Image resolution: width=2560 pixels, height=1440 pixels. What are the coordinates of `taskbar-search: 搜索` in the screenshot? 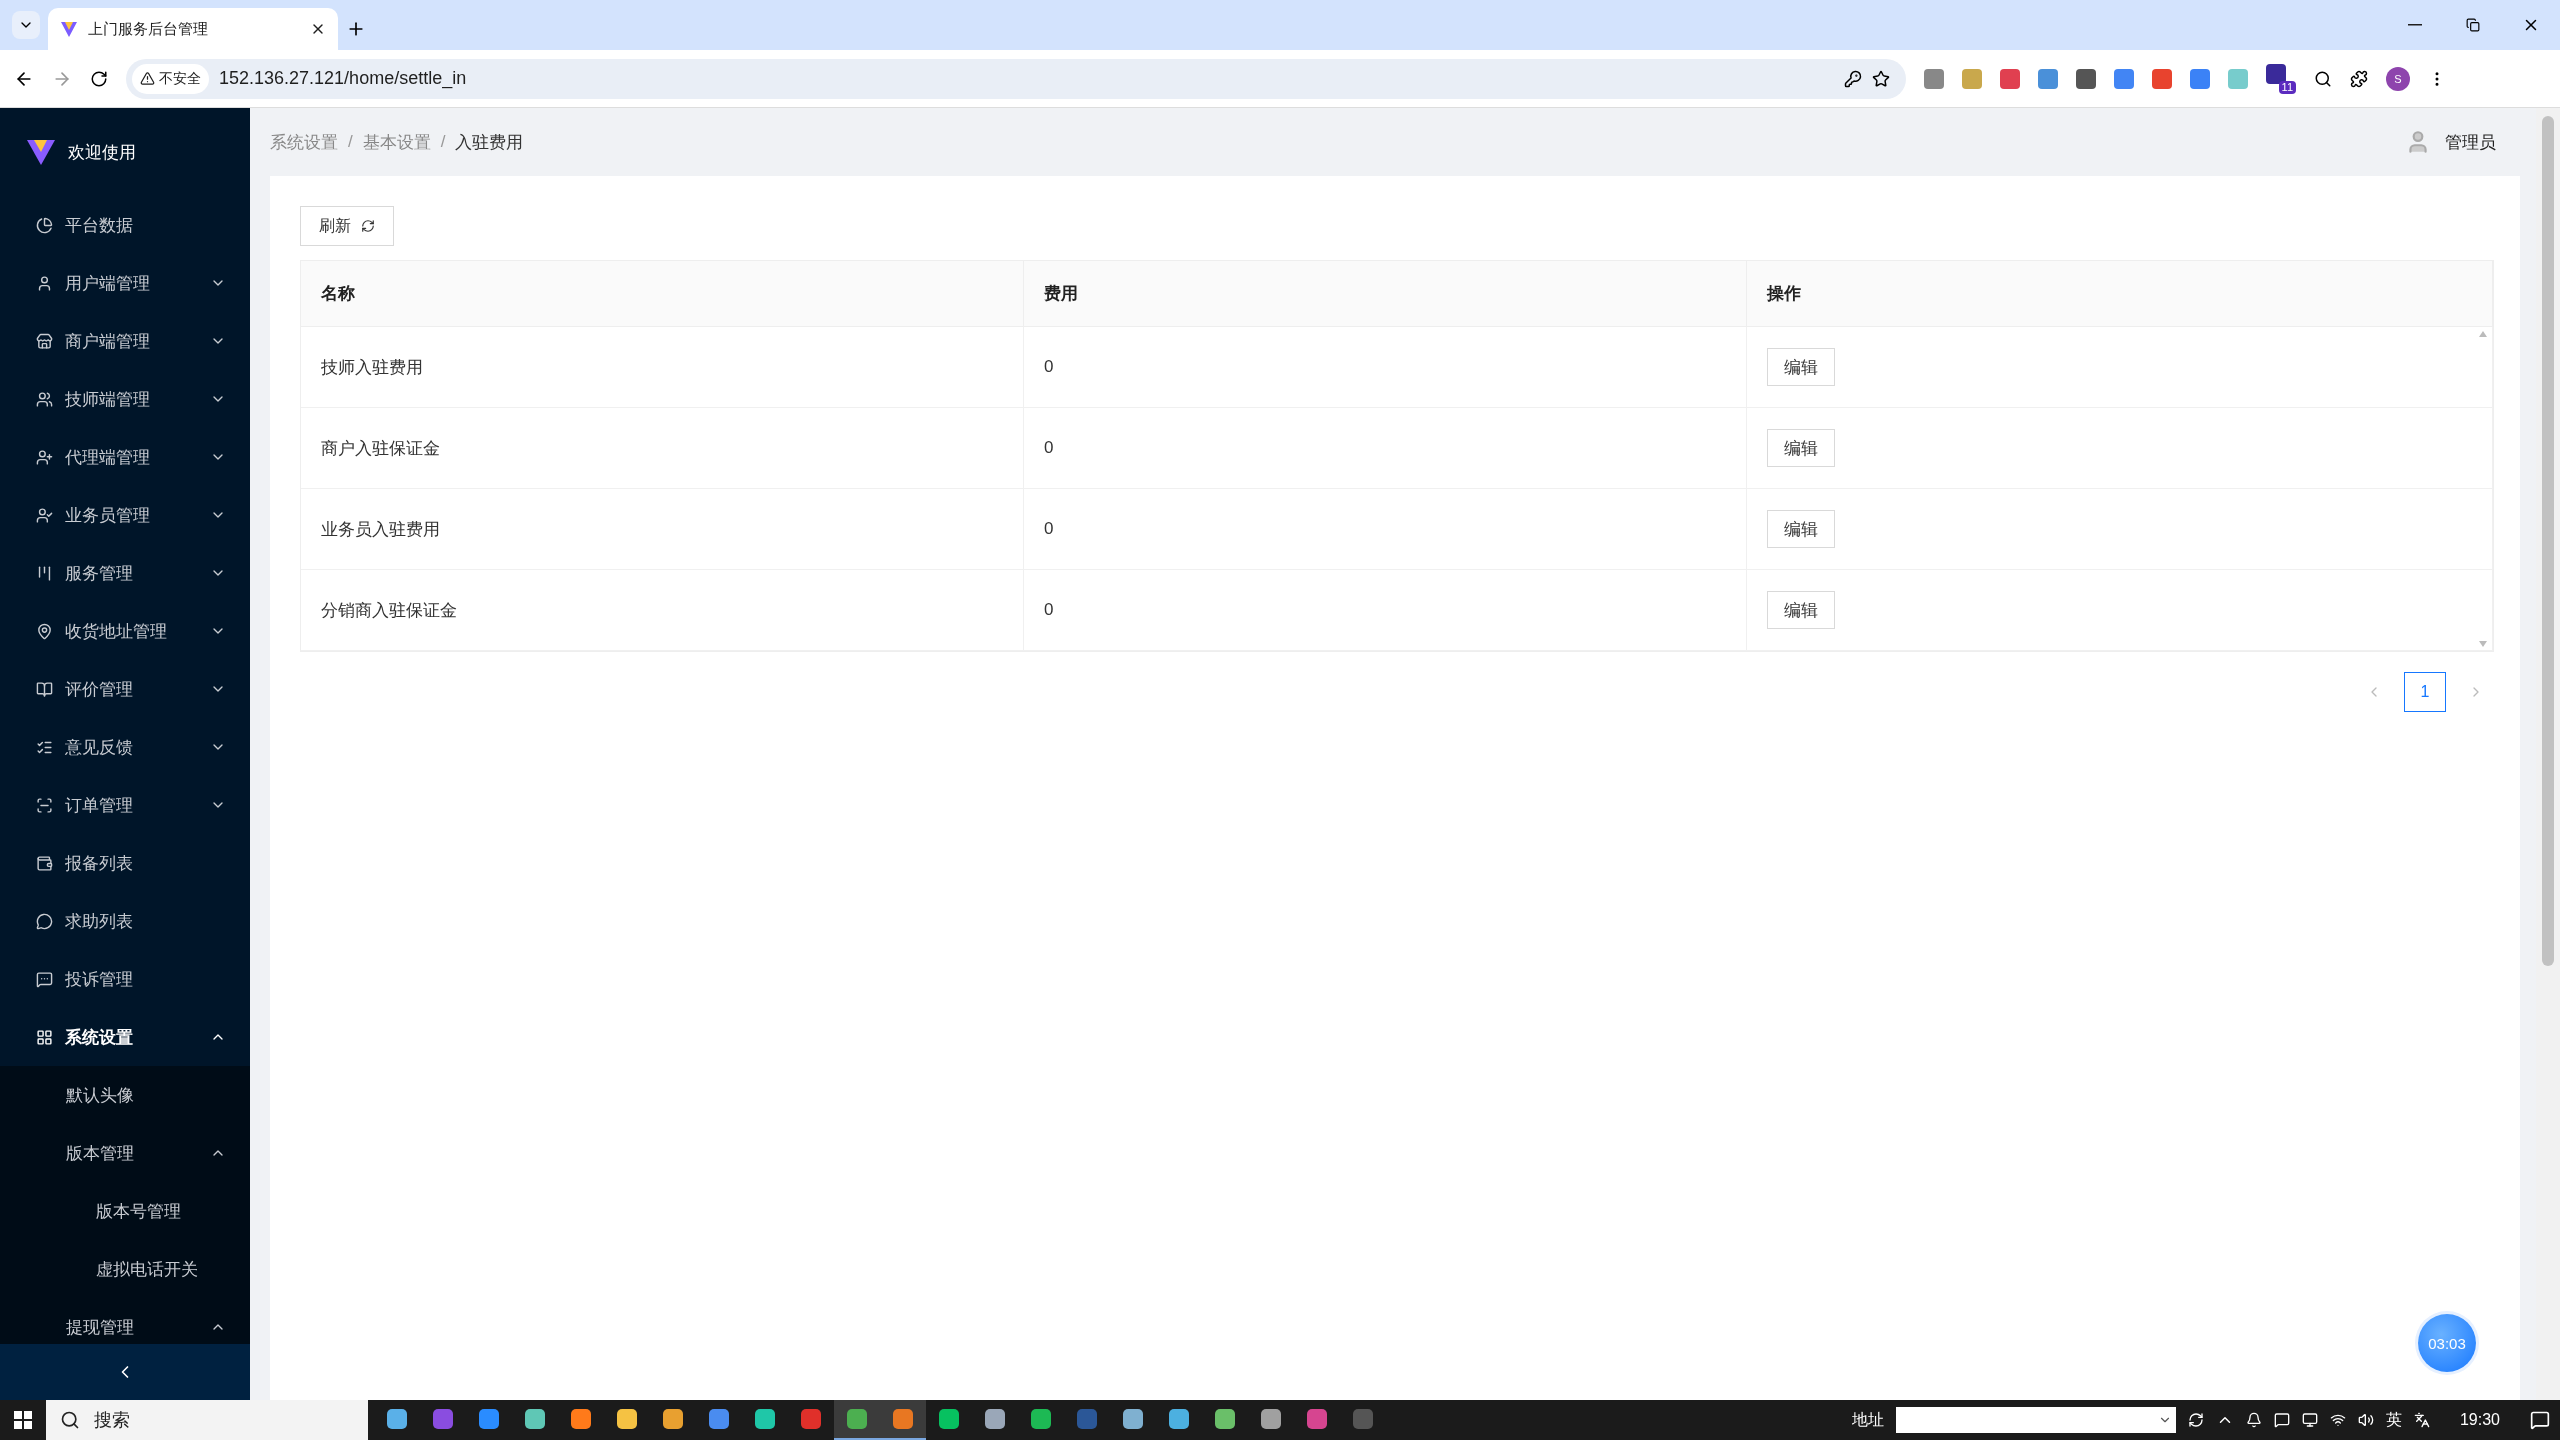 It's located at (207, 1420).